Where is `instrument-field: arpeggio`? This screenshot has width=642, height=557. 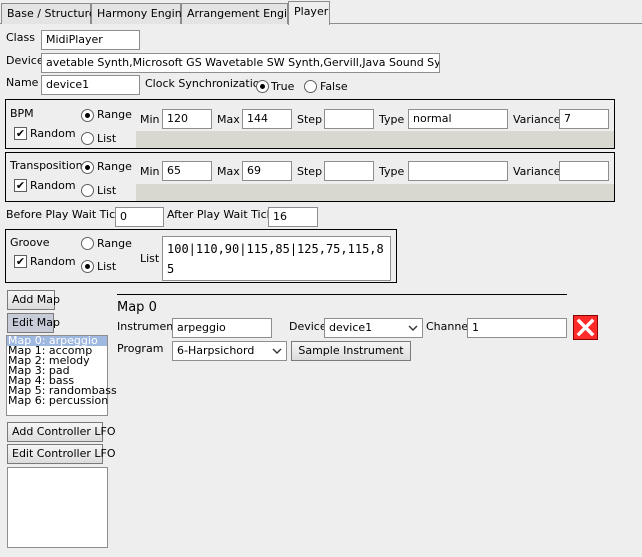
instrument-field: arpeggio is located at coordinates (222, 328).